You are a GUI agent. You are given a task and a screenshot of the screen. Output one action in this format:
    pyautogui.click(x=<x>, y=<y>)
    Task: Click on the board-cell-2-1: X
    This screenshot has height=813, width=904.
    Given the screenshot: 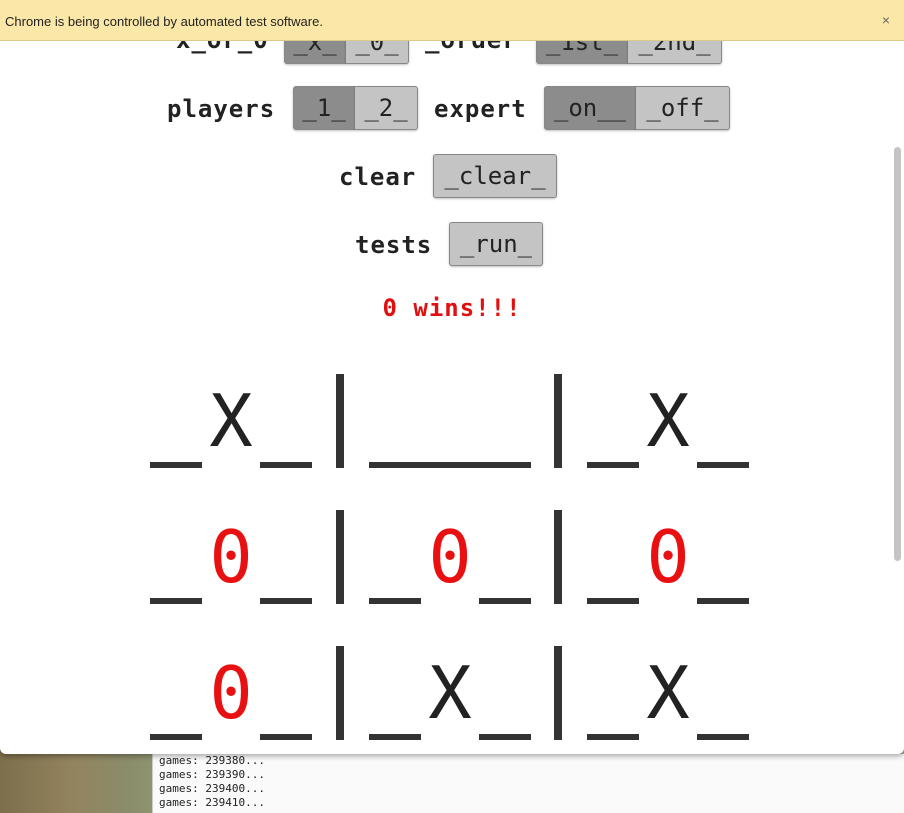 What is the action you would take?
    pyautogui.click(x=450, y=693)
    